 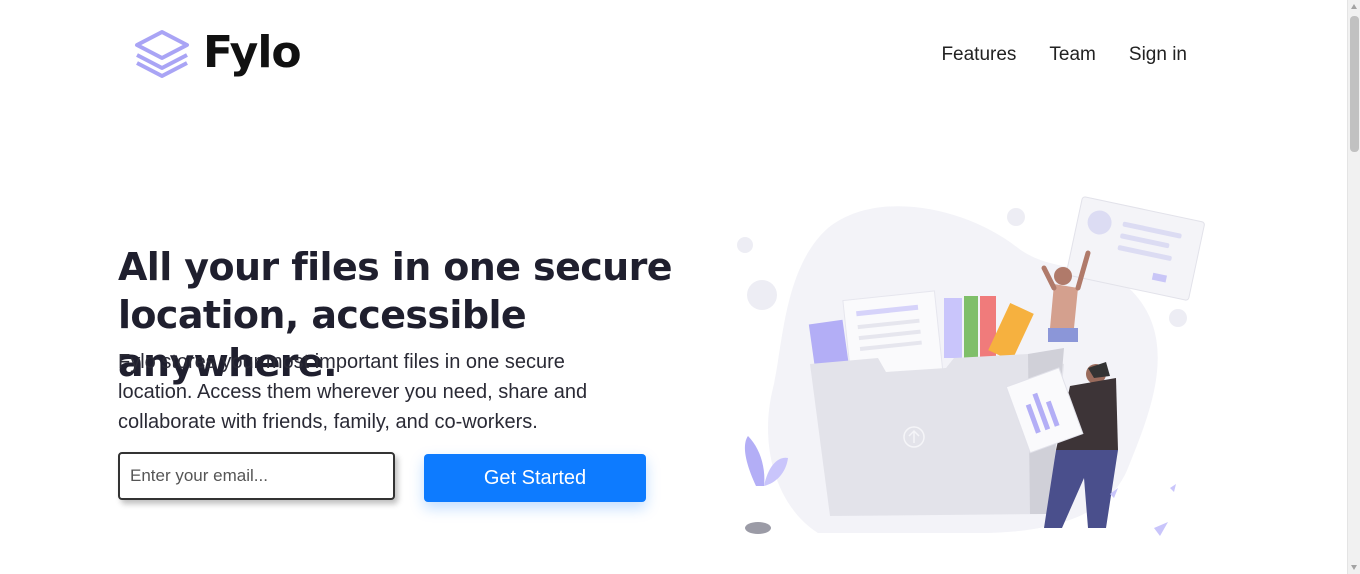 What do you see at coordinates (1354, 567) in the screenshot?
I see `scroll-down-arrow-icon` at bounding box center [1354, 567].